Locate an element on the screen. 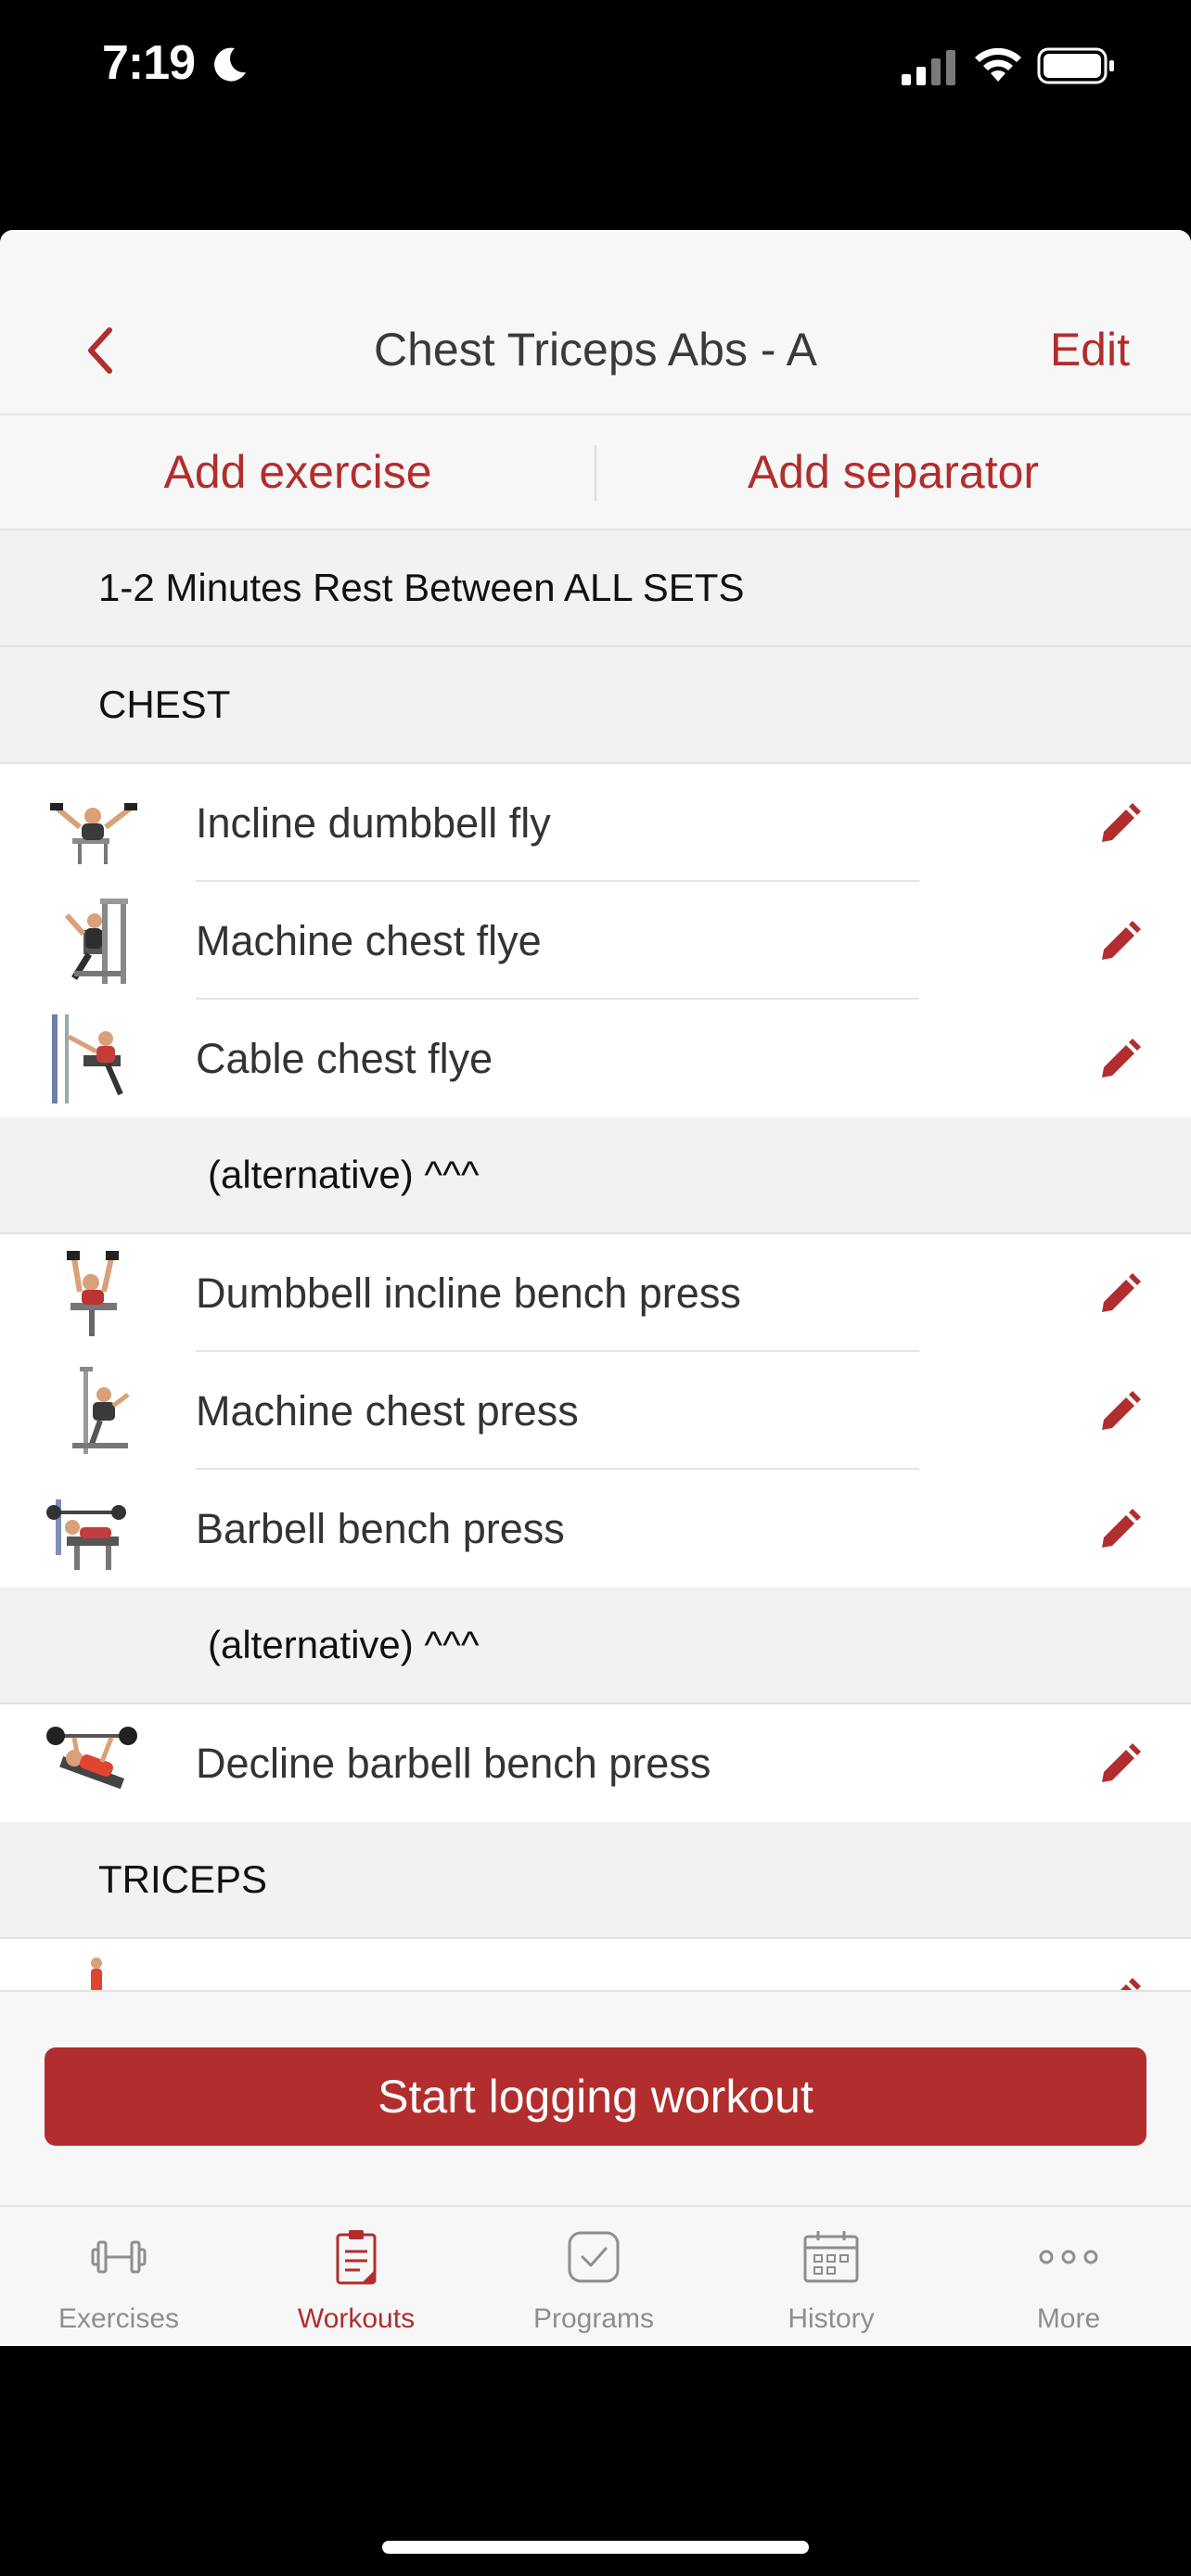  add-separator-button: Add separator is located at coordinates (894, 472).